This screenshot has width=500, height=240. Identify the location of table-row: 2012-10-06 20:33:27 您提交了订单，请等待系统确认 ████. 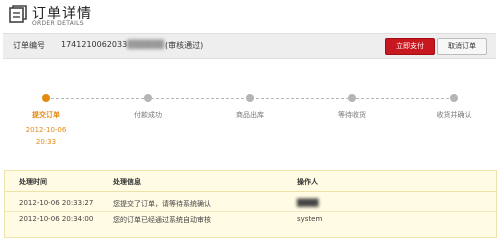
(250, 203).